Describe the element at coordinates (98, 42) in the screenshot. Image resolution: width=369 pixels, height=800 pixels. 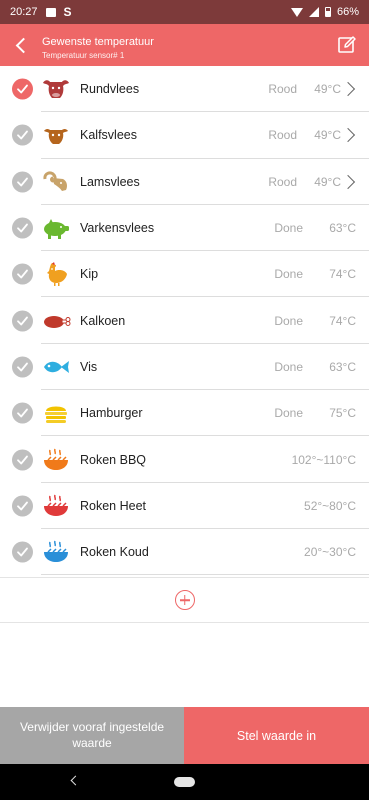
I see `page-title: Gewenste temperatuur` at that location.